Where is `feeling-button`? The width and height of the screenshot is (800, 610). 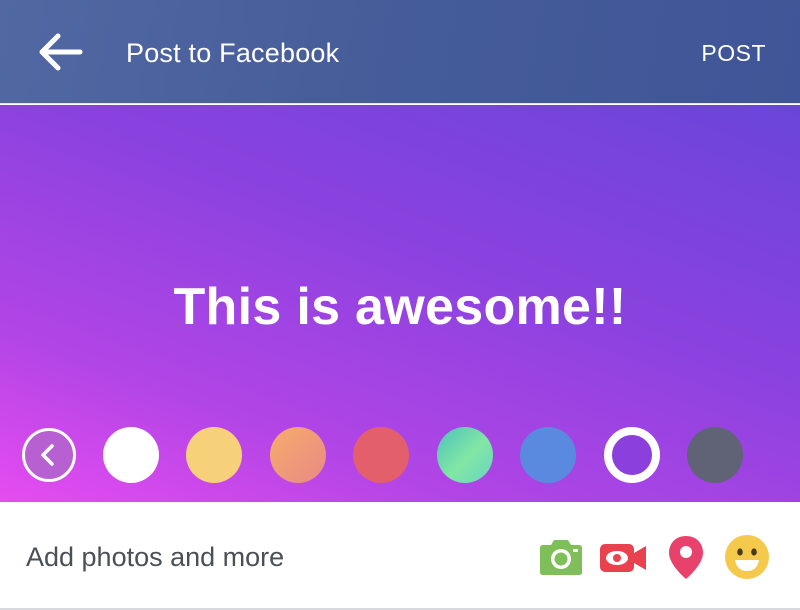
feeling-button is located at coordinates (747, 557).